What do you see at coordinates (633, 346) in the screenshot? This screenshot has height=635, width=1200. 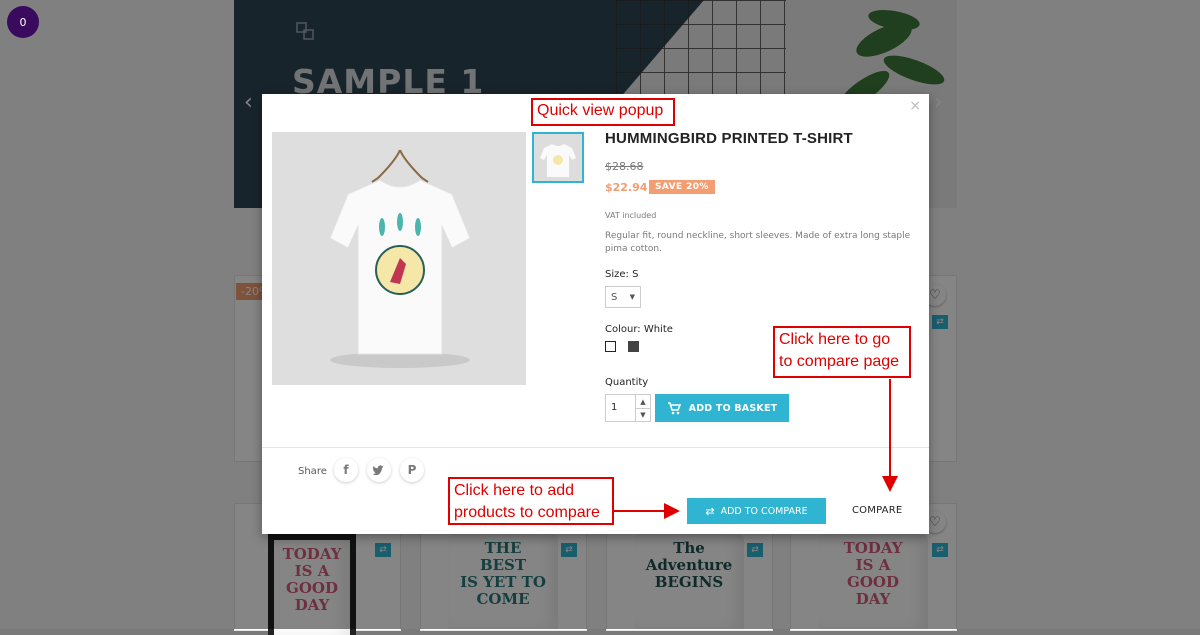 I see `colour-swatch-grey` at bounding box center [633, 346].